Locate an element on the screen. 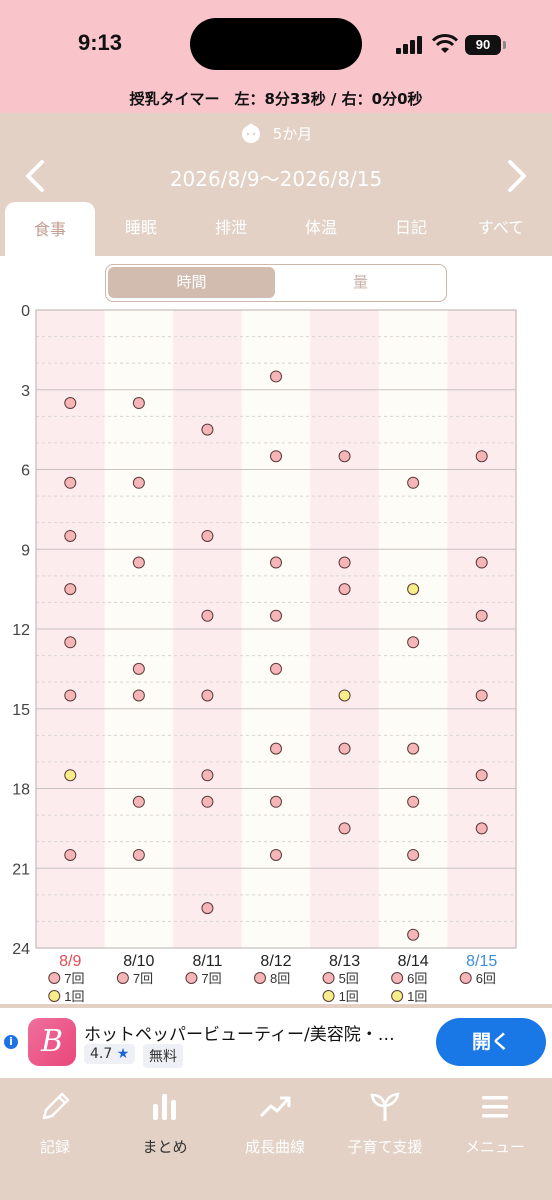 This screenshot has height=1200, width=552. nav-growth-curve: 成長曲線 is located at coordinates (275, 1123).